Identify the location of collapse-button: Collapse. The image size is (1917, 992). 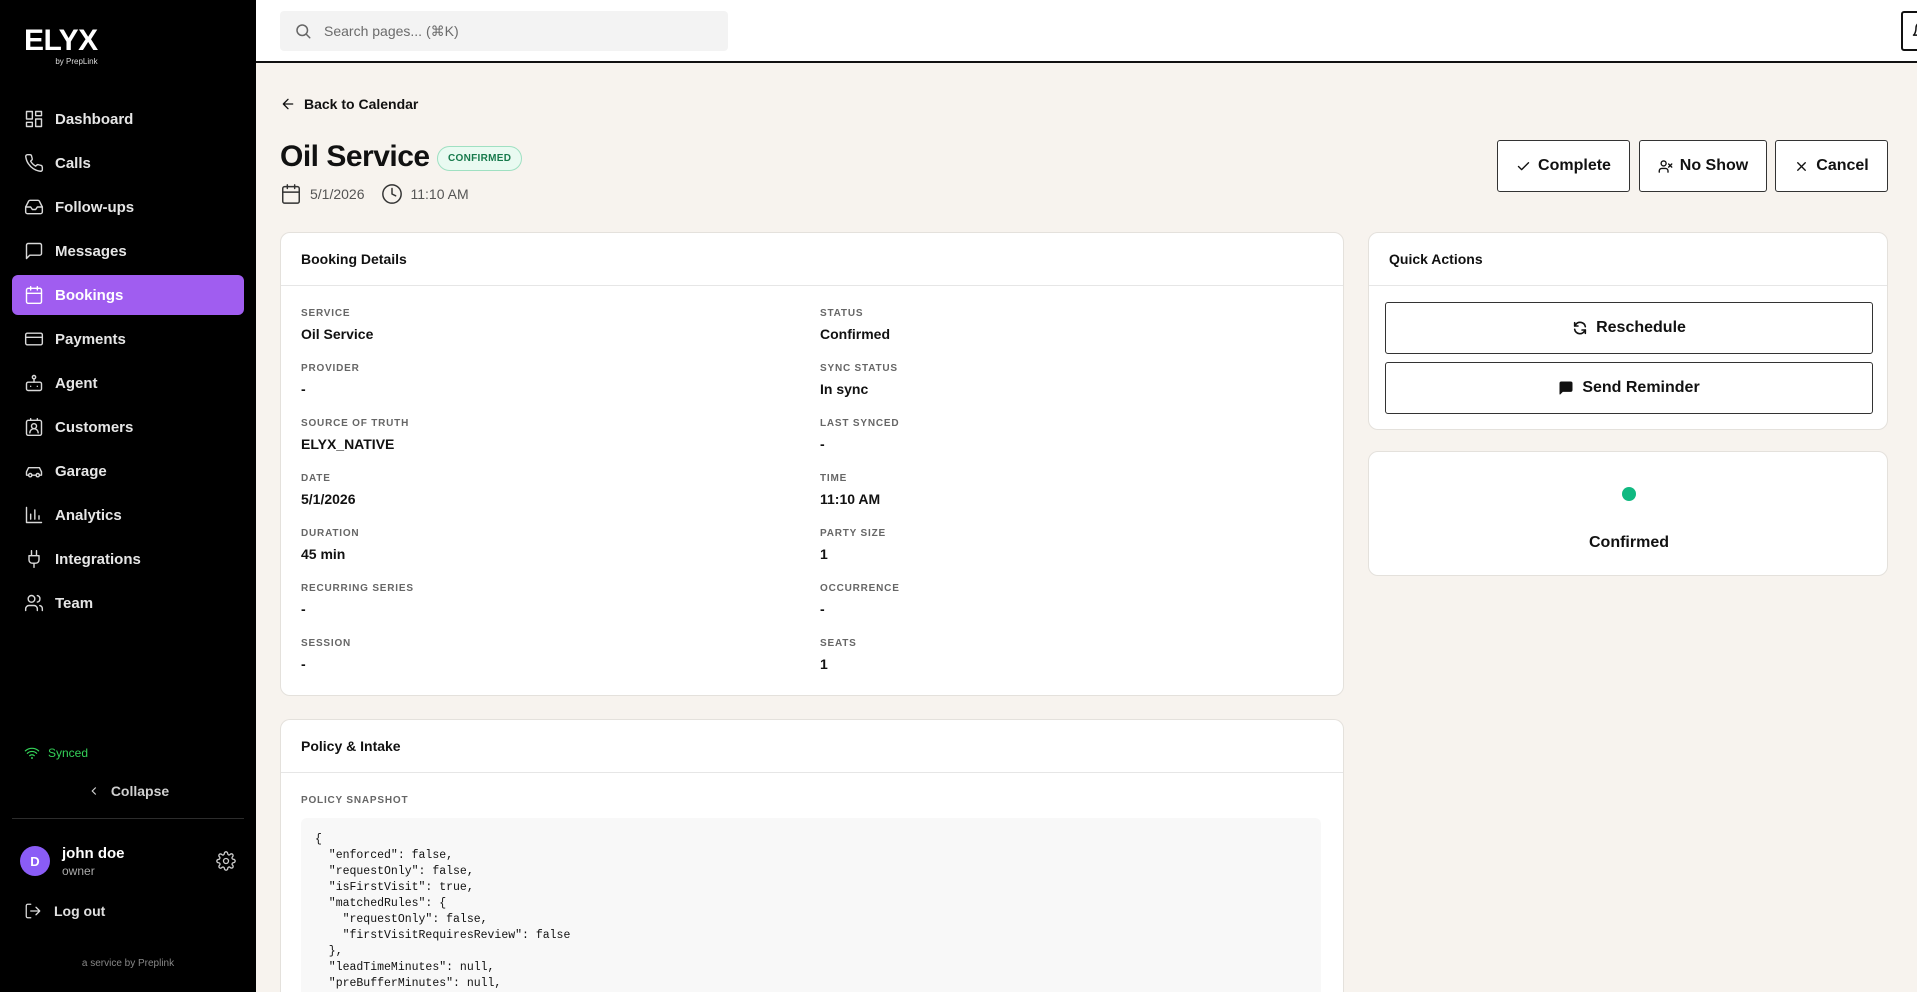
(128, 791).